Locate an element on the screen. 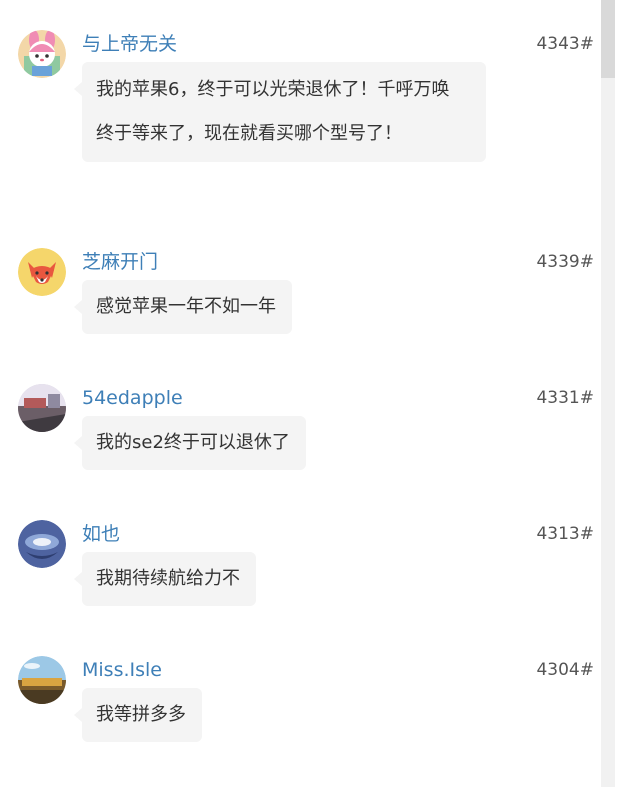 The image size is (625, 787). username: 如也 is located at coordinates (101, 534).